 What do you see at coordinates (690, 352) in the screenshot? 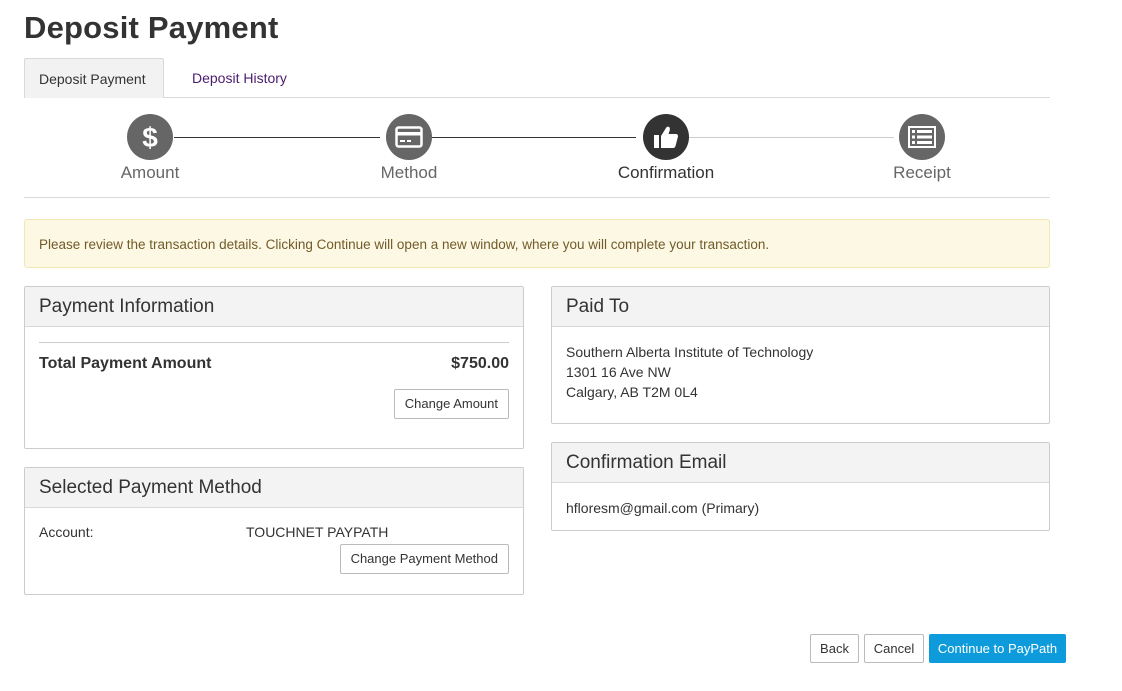
I see `payee-name: Southern Alberta Institute of Technology` at bounding box center [690, 352].